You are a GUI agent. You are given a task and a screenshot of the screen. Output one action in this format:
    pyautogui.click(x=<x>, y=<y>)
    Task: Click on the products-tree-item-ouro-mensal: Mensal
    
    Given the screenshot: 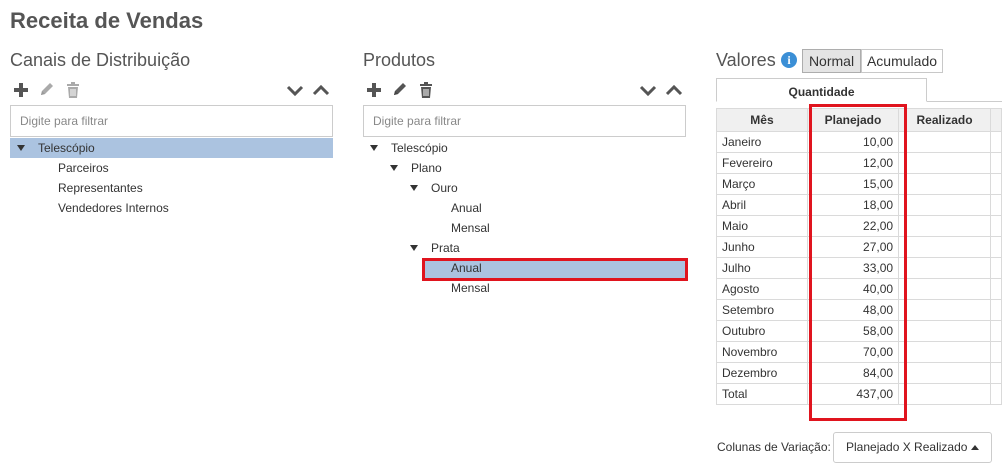 What is the action you would take?
    pyautogui.click(x=524, y=228)
    